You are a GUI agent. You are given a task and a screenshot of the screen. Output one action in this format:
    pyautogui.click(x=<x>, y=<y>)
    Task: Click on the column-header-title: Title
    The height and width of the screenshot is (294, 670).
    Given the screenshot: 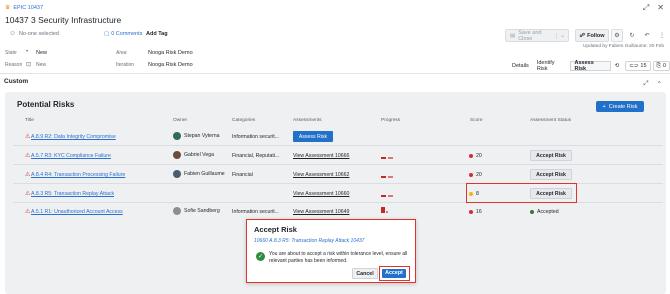 What is the action you would take?
    pyautogui.click(x=29, y=120)
    